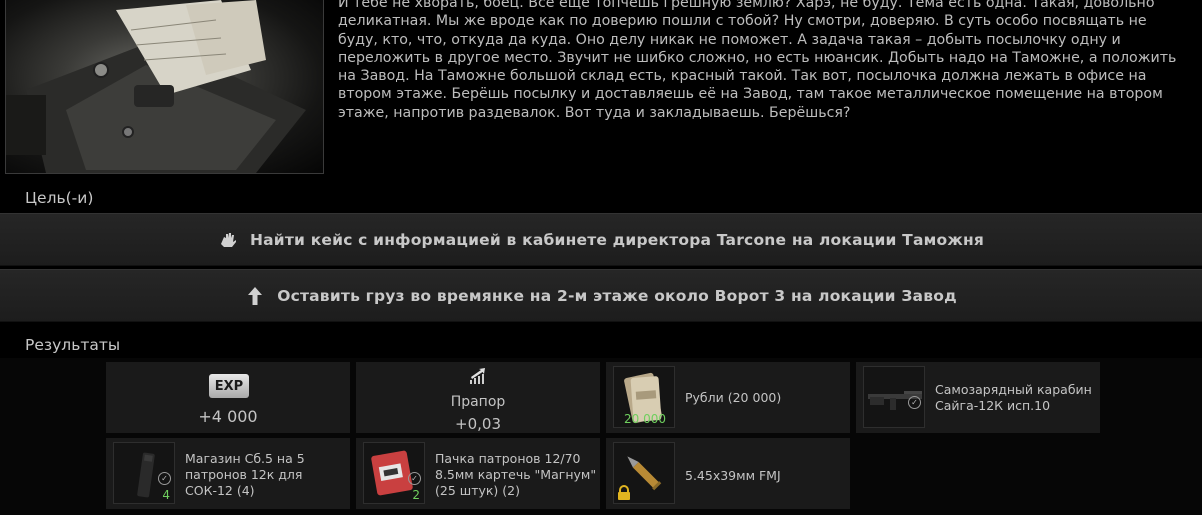 The height and width of the screenshot is (515, 1202). Describe the element at coordinates (733, 397) in the screenshot. I see `item-label: Рубли (20 000)` at that location.